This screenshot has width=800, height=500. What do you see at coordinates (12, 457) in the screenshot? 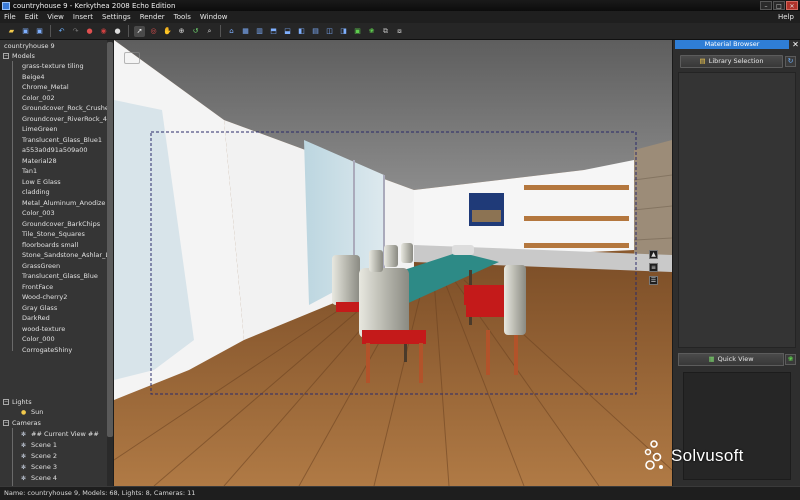
I see `tree-connector` at bounding box center [12, 457].